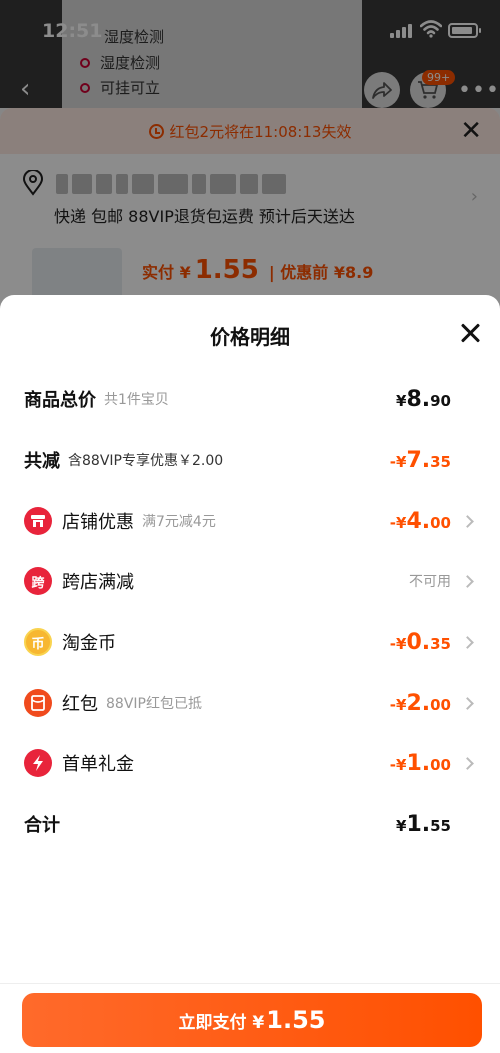 Image resolution: width=500 pixels, height=1053 pixels. I want to click on first-order-gift-value: -¥ 1. 00, so click(420, 763).